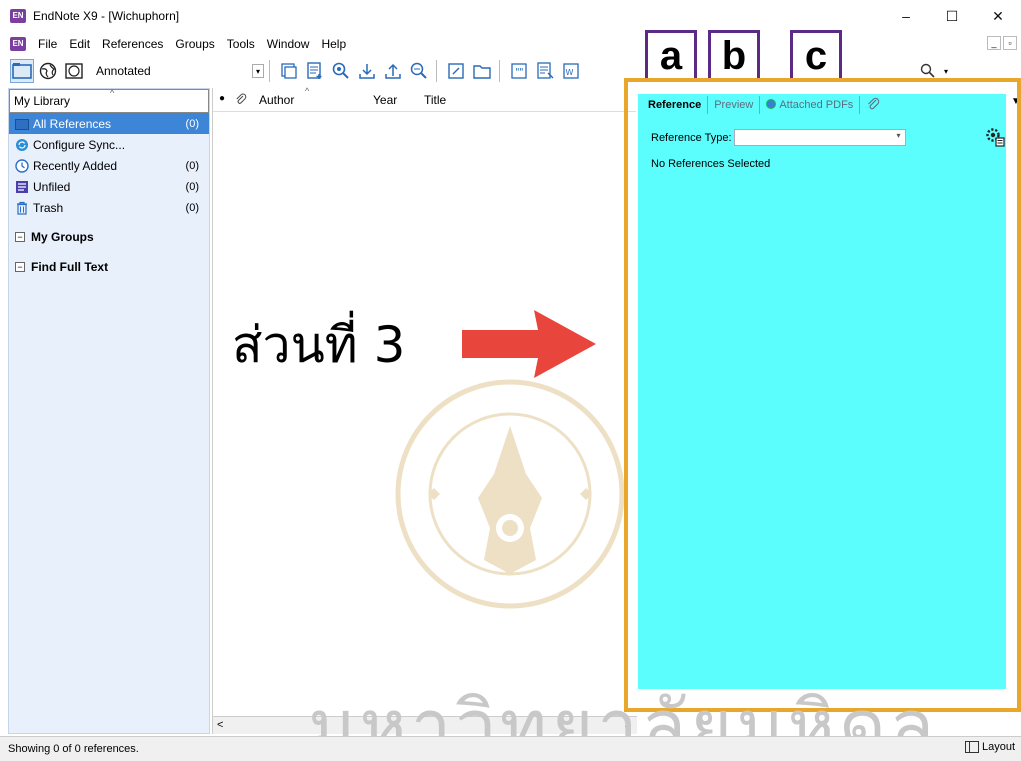 Image resolution: width=1021 pixels, height=761 pixels. Describe the element at coordinates (22, 145) in the screenshot. I see `sync-icon` at that location.